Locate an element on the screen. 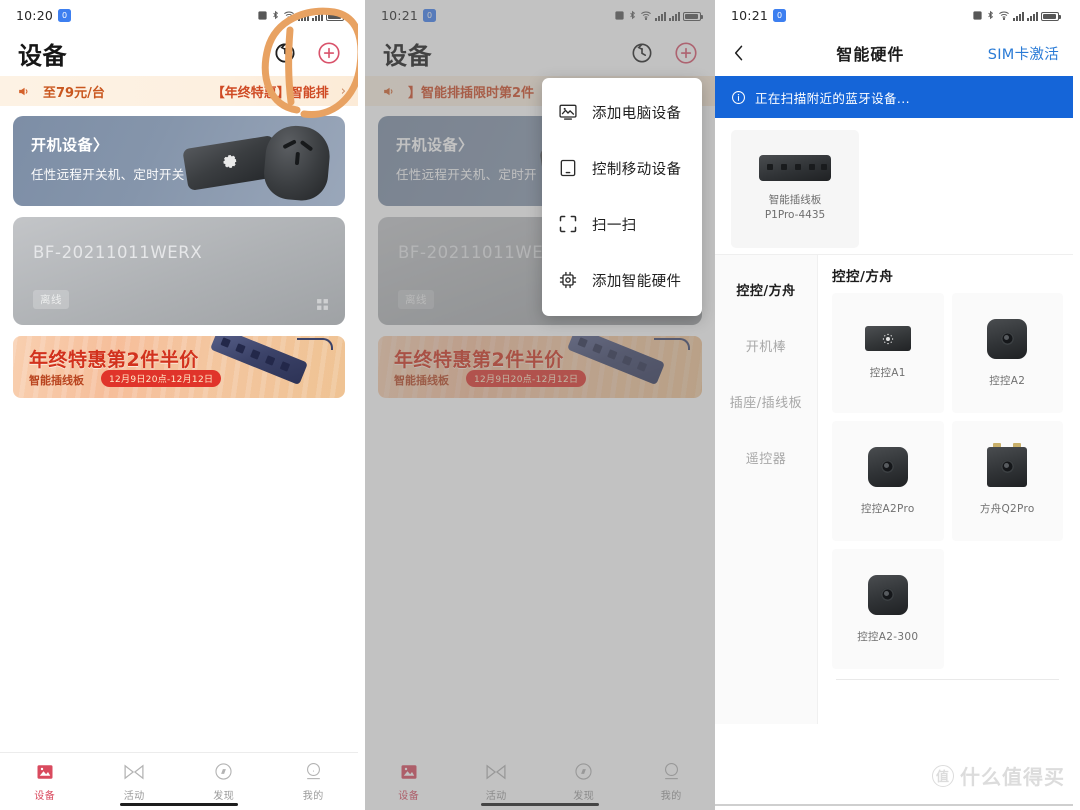  product-pane: 控控/方舟 控控A1 控控A2 控控A2Pro 方舟Q2Pro 控控A2-300 is located at coordinates (945, 489).